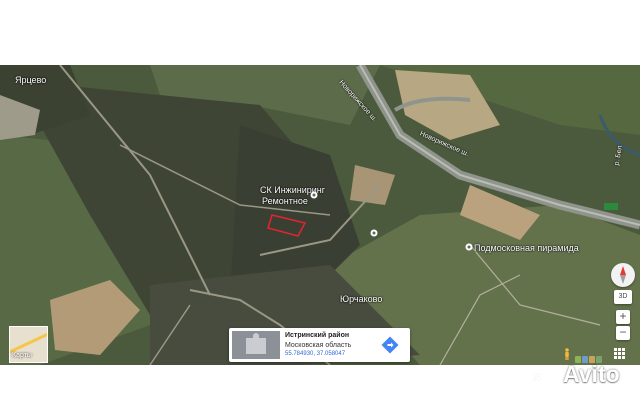 Image resolution: width=640 pixels, height=400 pixels. Describe the element at coordinates (623, 297) in the screenshot. I see `3d-toggle-button: 3D` at that location.